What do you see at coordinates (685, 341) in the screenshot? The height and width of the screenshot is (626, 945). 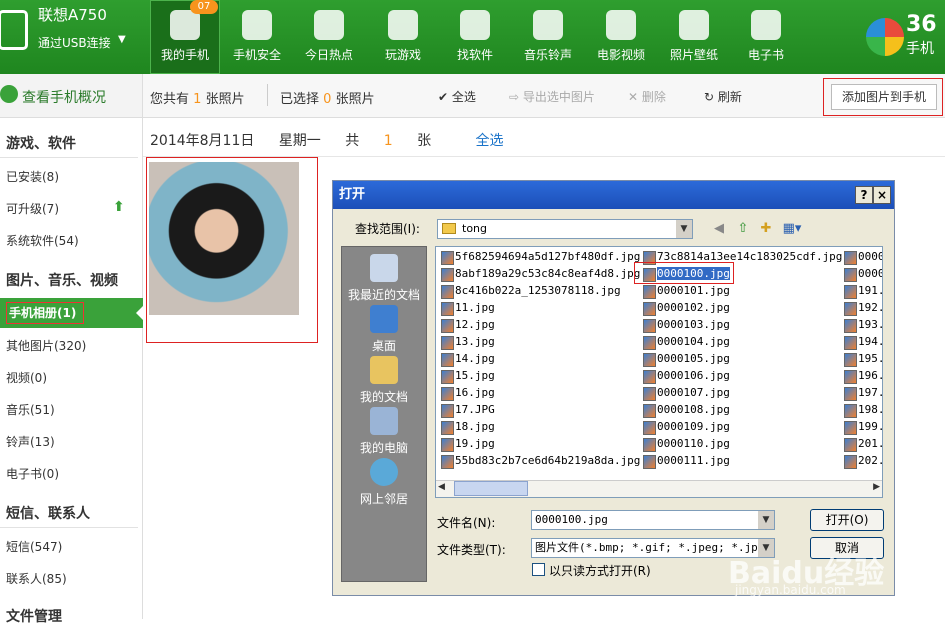 I see `file-item: 0000104.jpg` at bounding box center [685, 341].